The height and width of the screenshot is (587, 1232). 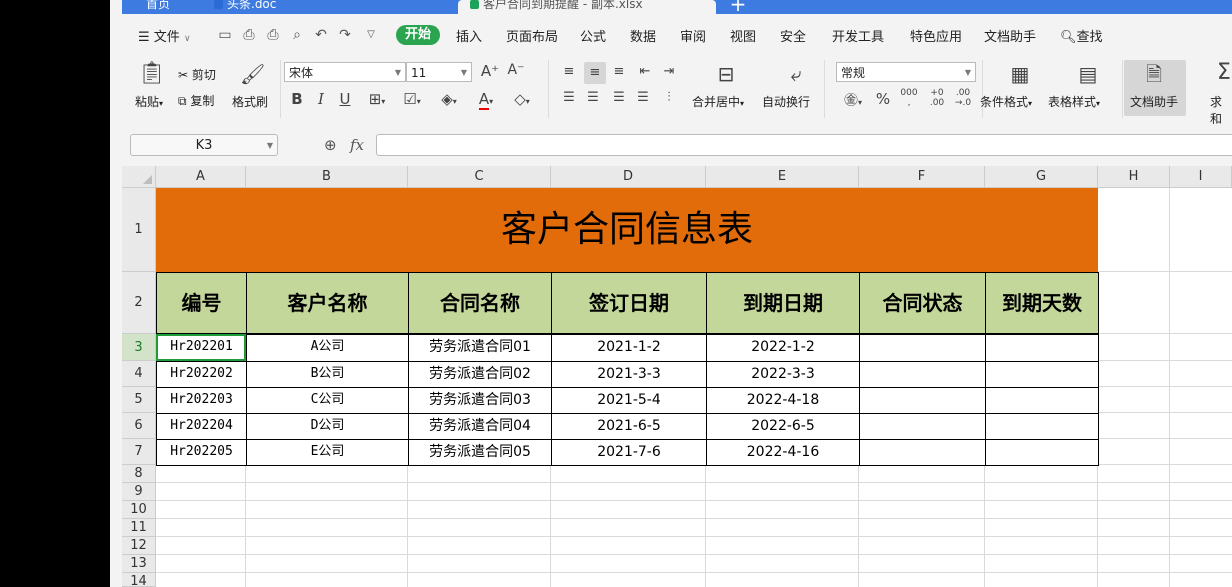 I want to click on row-header-11: 11, so click(x=139, y=528).